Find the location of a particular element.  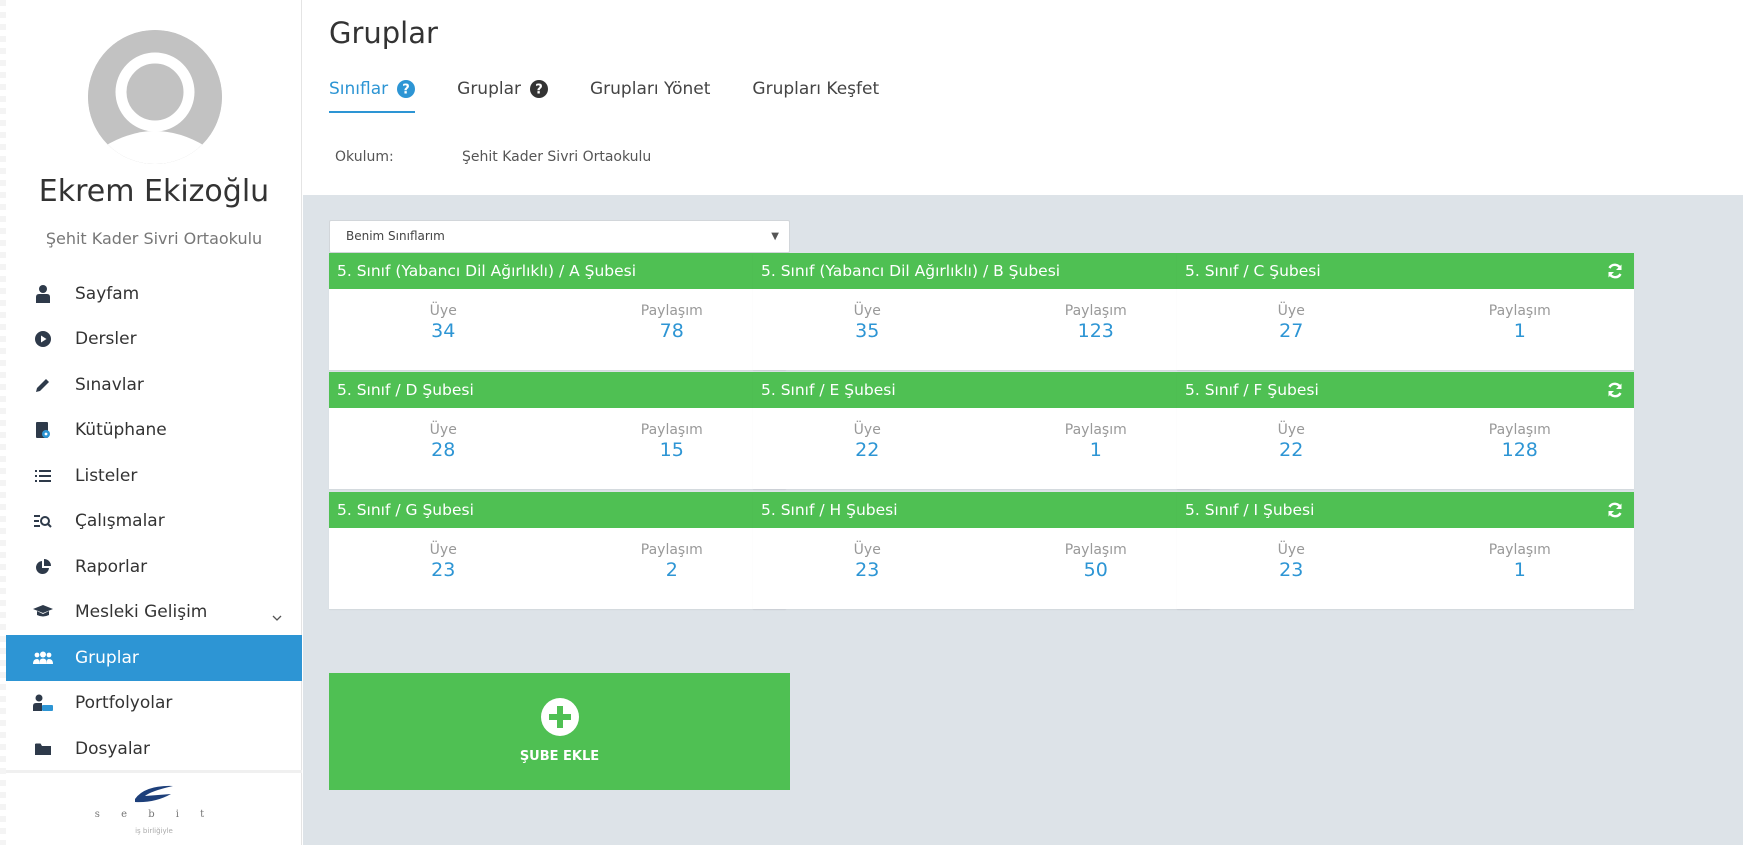

member-count: 34 is located at coordinates (443, 331).